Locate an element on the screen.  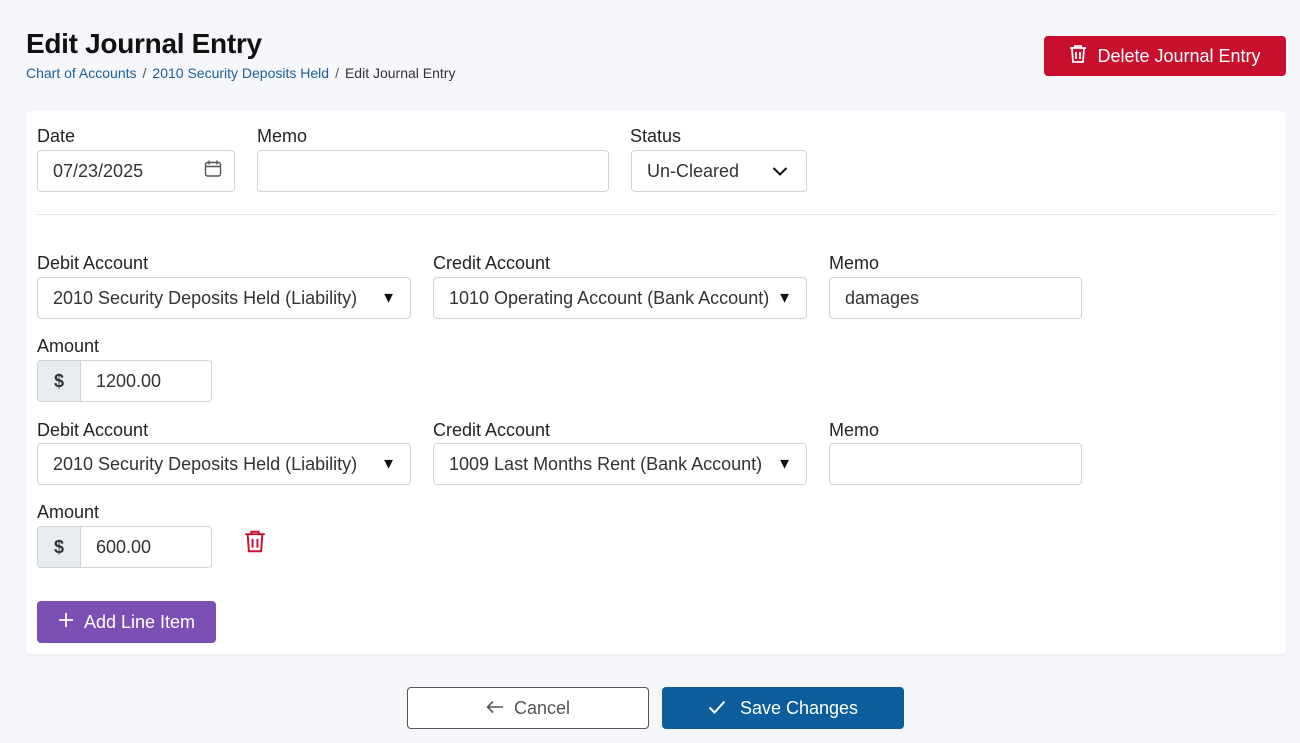
credit-account-select: 1009 Last Months Rent (Bank Account) ▼ is located at coordinates (620, 464).